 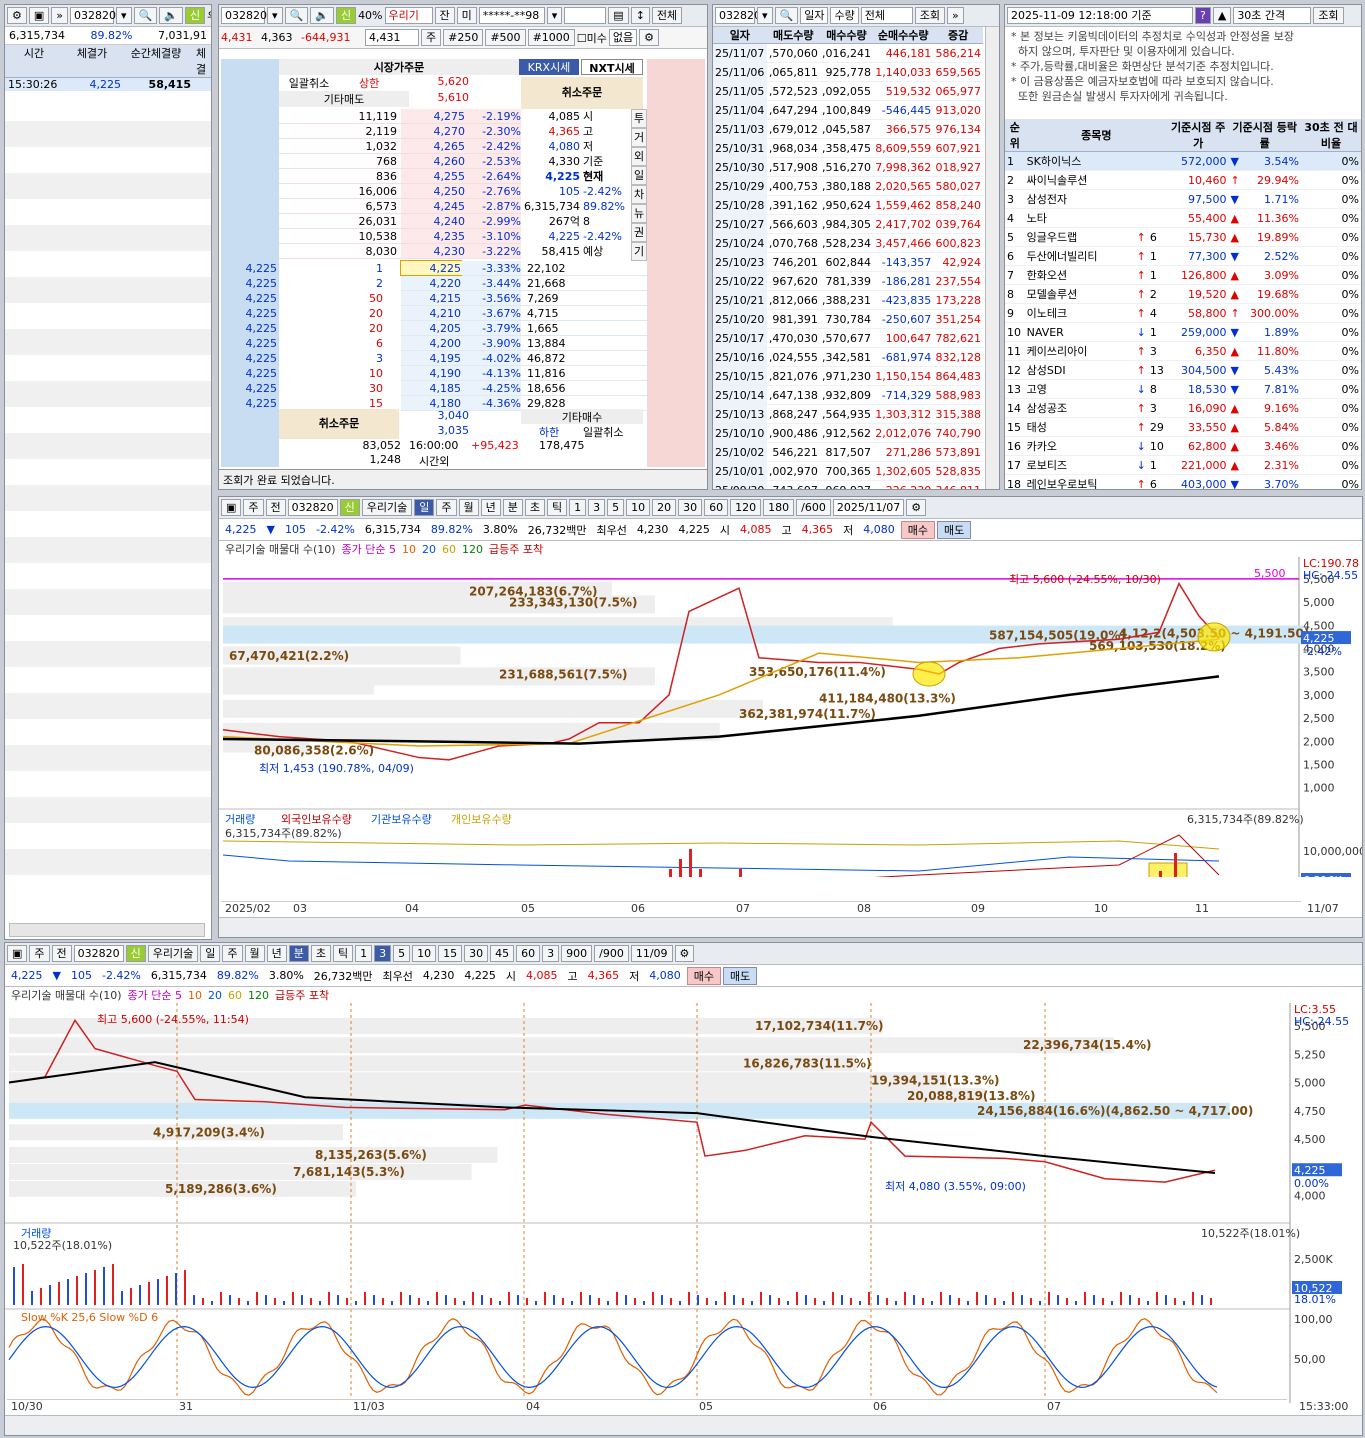 I want to click on cancel-order-button-bottom: 취소주문, so click(x=339, y=424).